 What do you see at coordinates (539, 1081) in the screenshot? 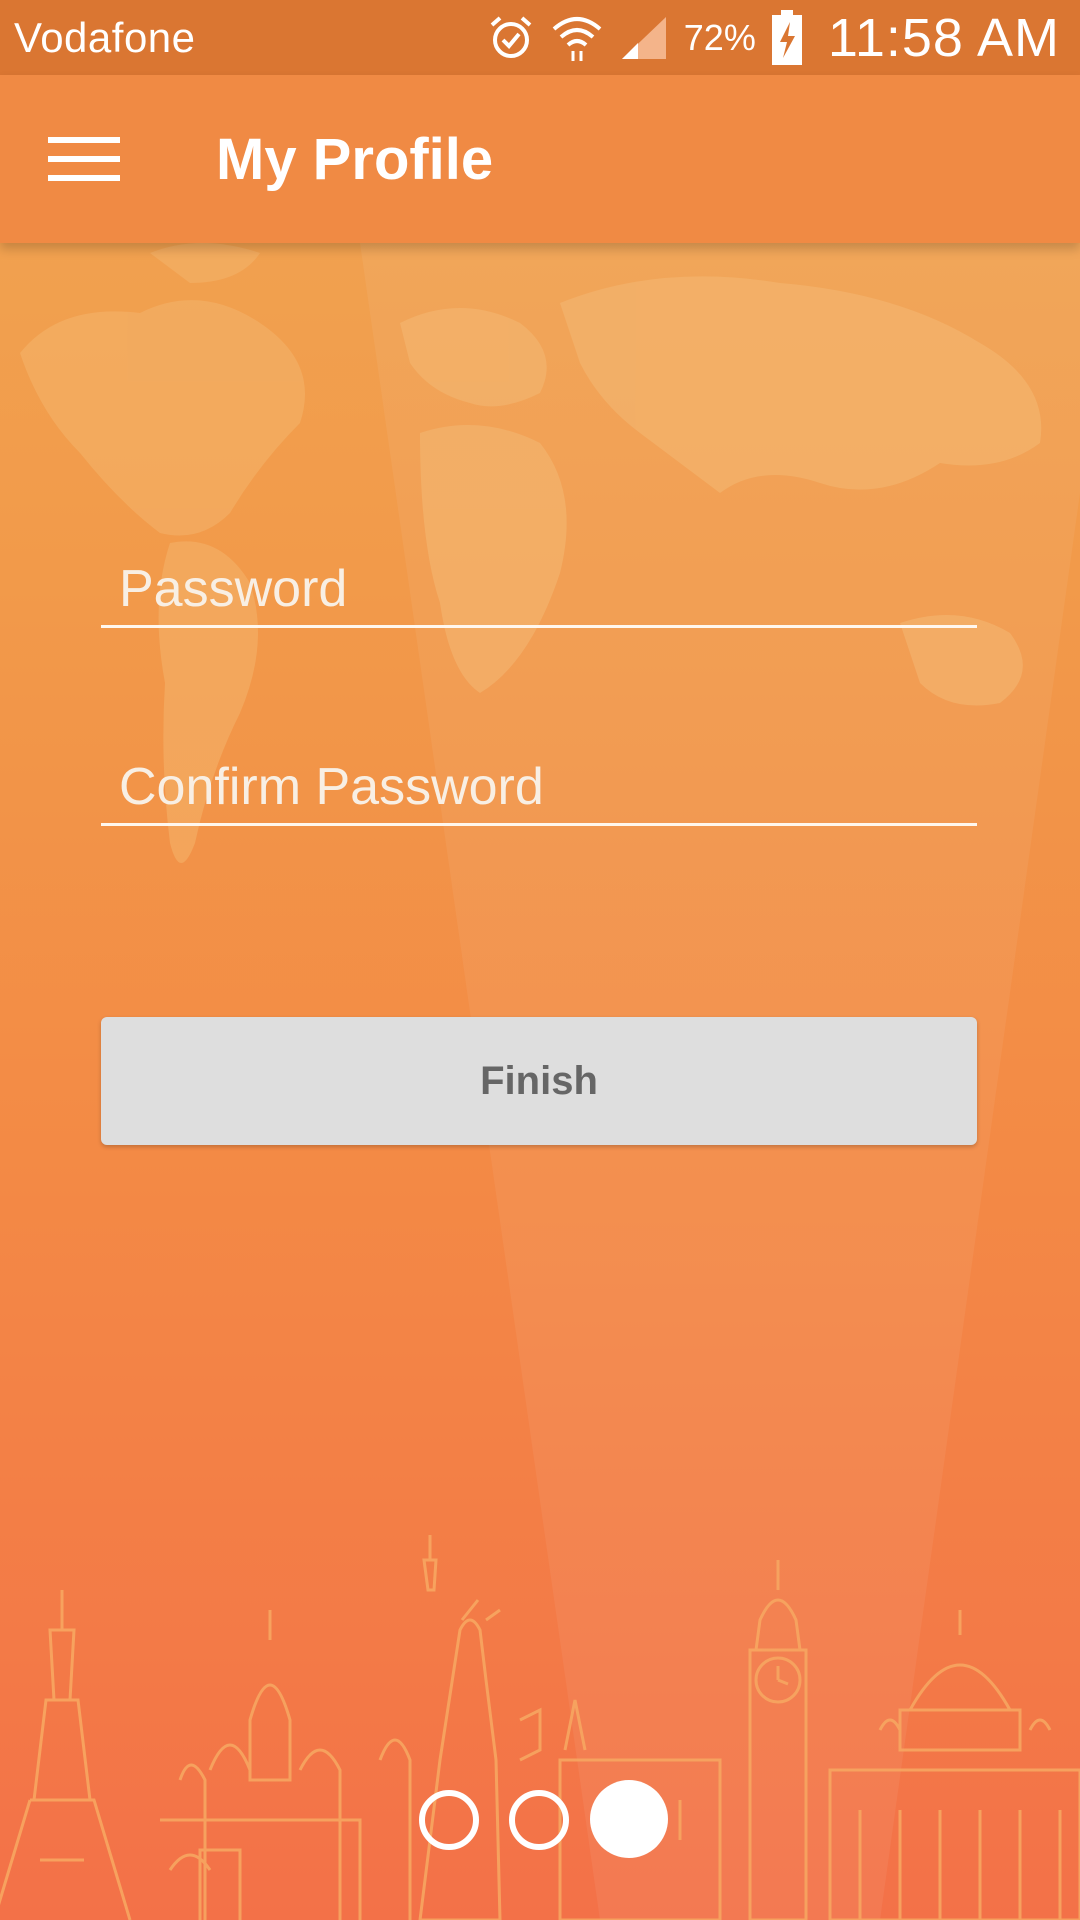
I see `finish-button: Finish` at bounding box center [539, 1081].